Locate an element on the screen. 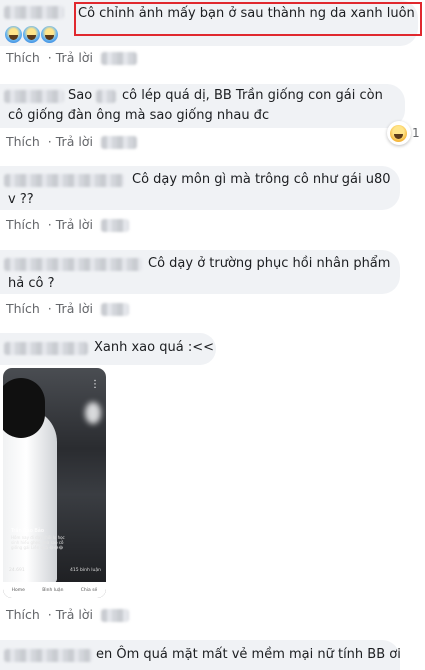  video-hair is located at coordinates (24, 408).